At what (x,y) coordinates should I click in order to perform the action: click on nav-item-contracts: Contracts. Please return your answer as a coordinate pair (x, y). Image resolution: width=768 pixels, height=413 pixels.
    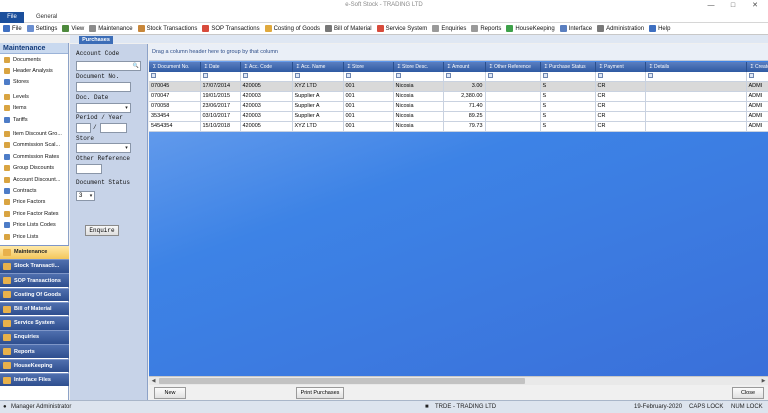
    Looking at the image, I should click on (34, 190).